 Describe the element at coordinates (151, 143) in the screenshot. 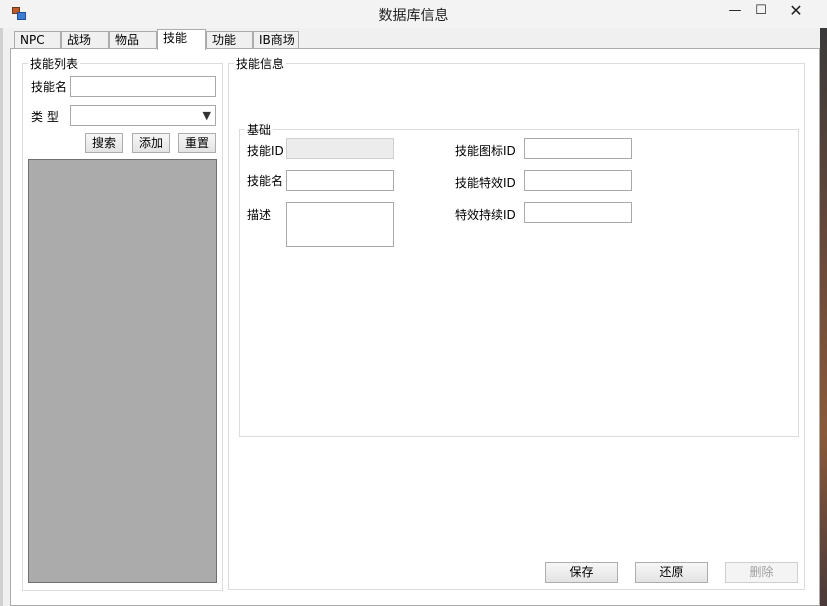

I see `add-button: 添加` at that location.